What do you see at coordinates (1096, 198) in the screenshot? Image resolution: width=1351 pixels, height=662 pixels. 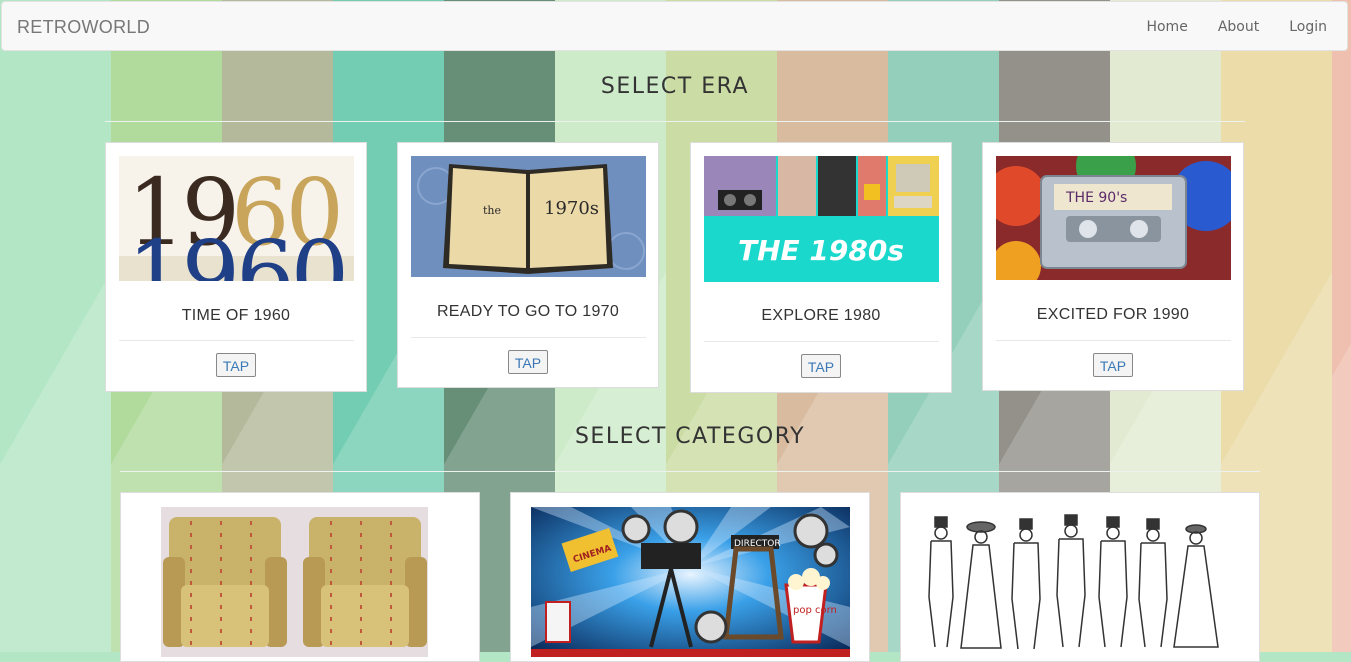 I see `svg-text: THE 90's` at bounding box center [1096, 198].